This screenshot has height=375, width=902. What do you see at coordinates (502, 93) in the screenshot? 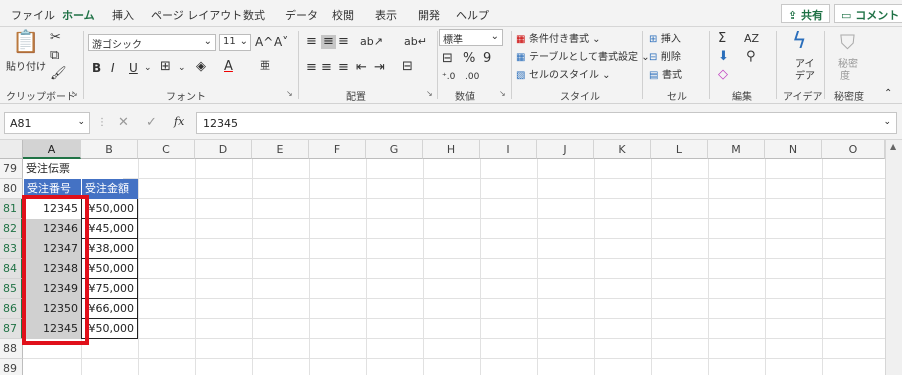
I see `number-launcher-icon: ↘` at bounding box center [502, 93].